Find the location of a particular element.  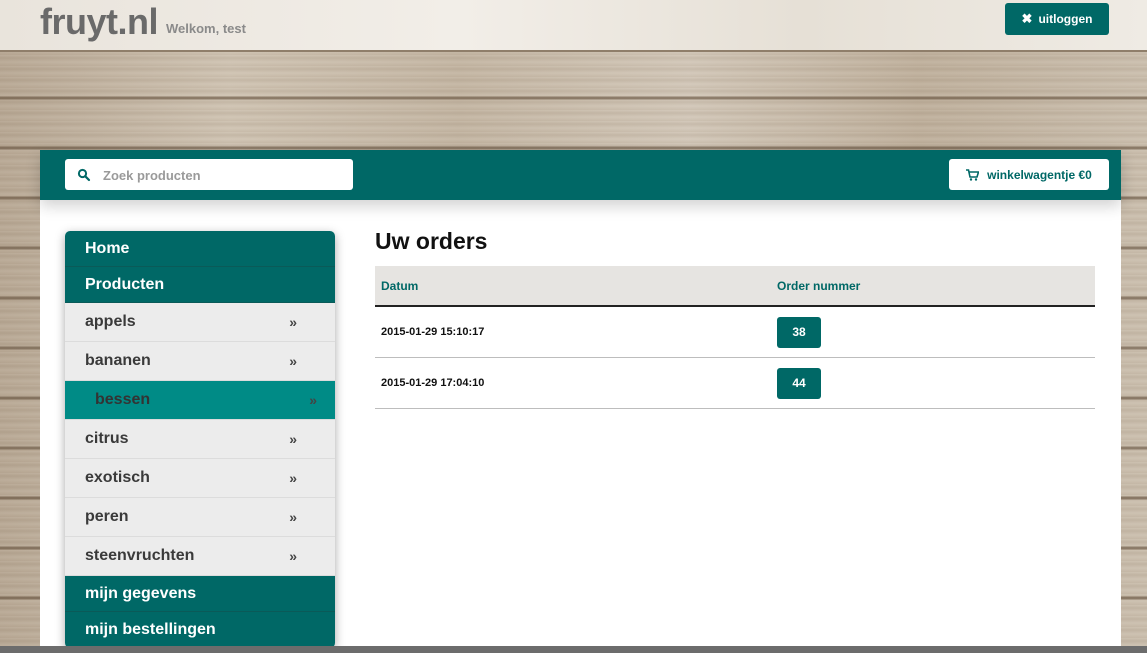

sidebar-item-mijn-bestellingen: mijn bestellingen is located at coordinates (200, 630).